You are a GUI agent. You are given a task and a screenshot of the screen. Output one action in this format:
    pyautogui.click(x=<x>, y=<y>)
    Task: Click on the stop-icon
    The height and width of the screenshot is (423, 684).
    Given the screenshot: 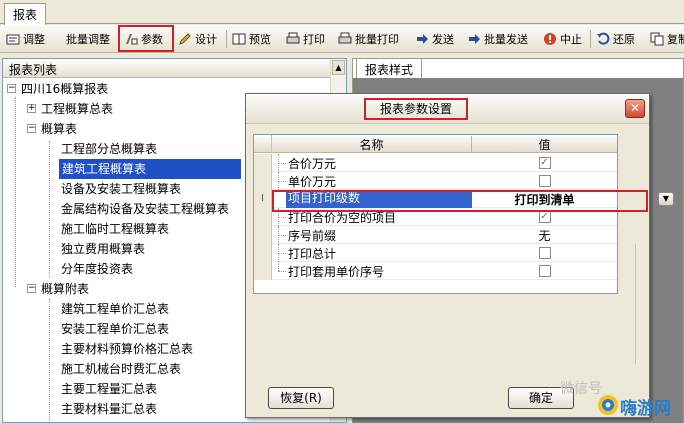 What is the action you would take?
    pyautogui.click(x=550, y=39)
    